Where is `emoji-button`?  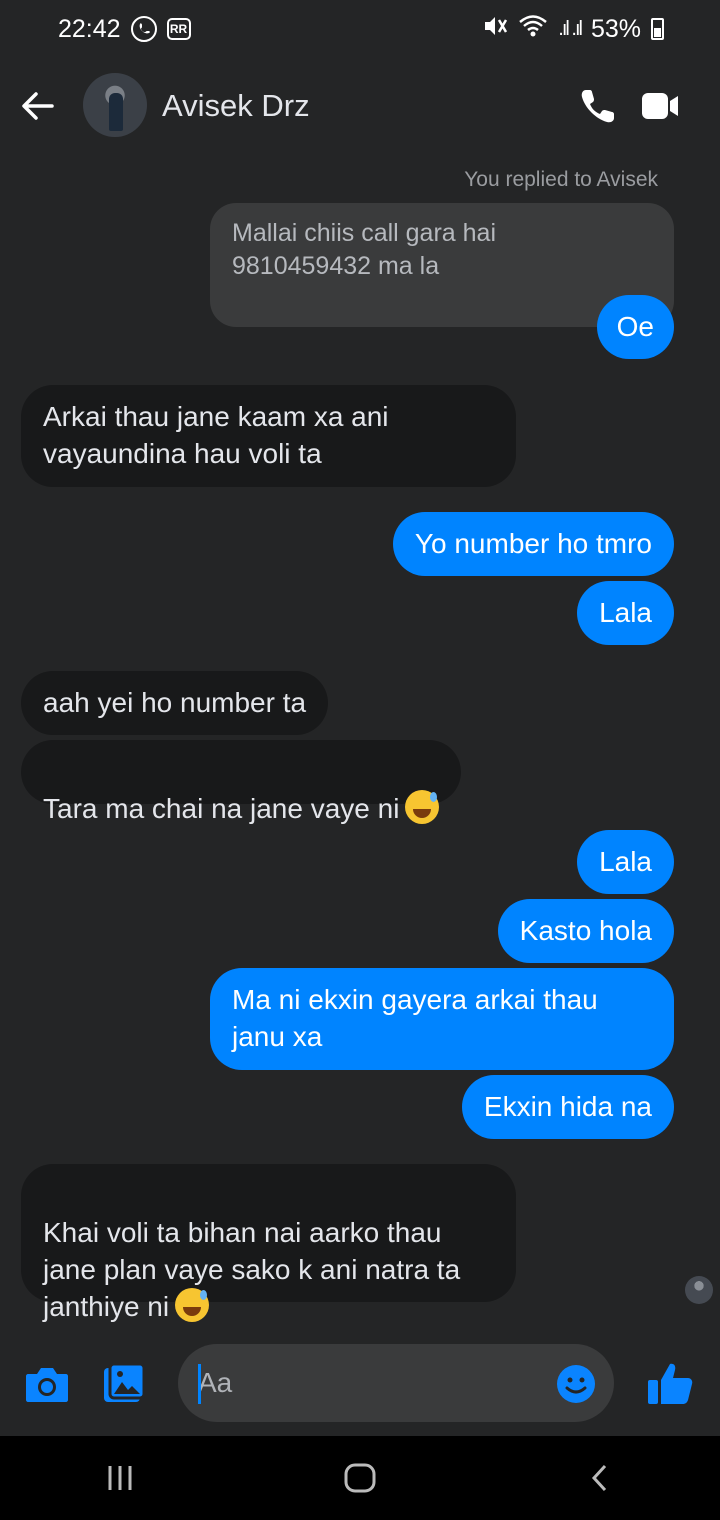
emoji-button is located at coordinates (576, 1384).